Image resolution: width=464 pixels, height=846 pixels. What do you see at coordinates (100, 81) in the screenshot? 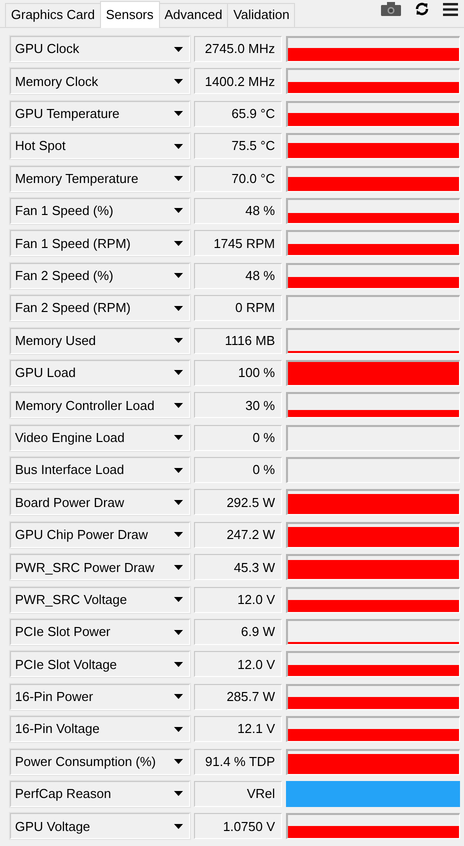
I see `sensor-dropdown: Memory Clock` at bounding box center [100, 81].